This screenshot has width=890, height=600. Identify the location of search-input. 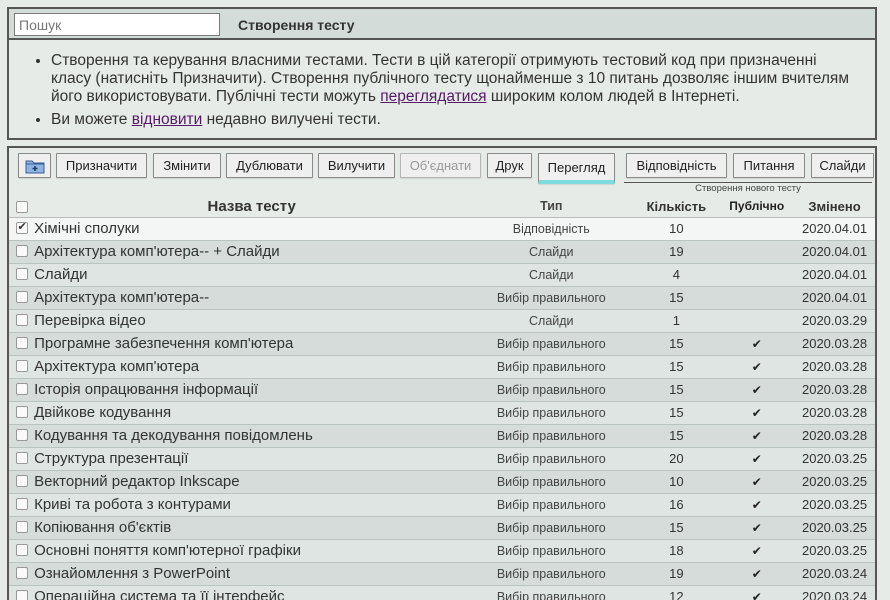
(117, 24).